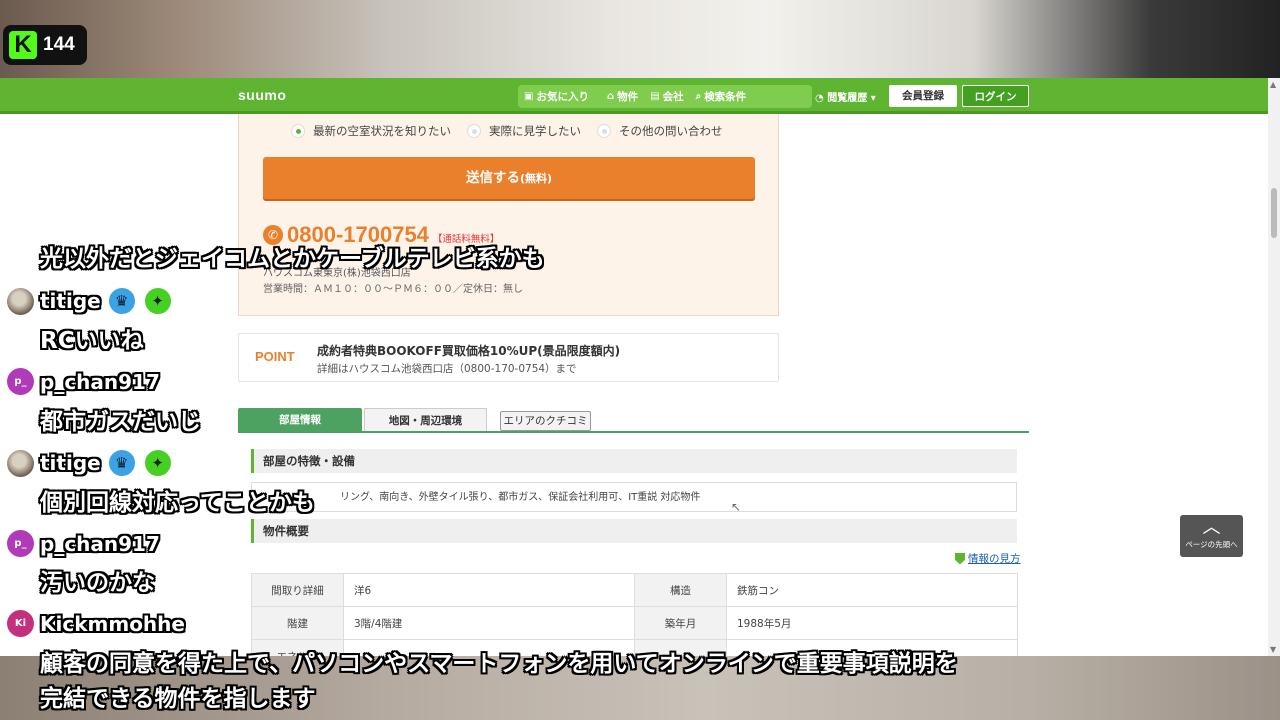 The height and width of the screenshot is (720, 1280). I want to click on clock-icon: ◔, so click(819, 98).